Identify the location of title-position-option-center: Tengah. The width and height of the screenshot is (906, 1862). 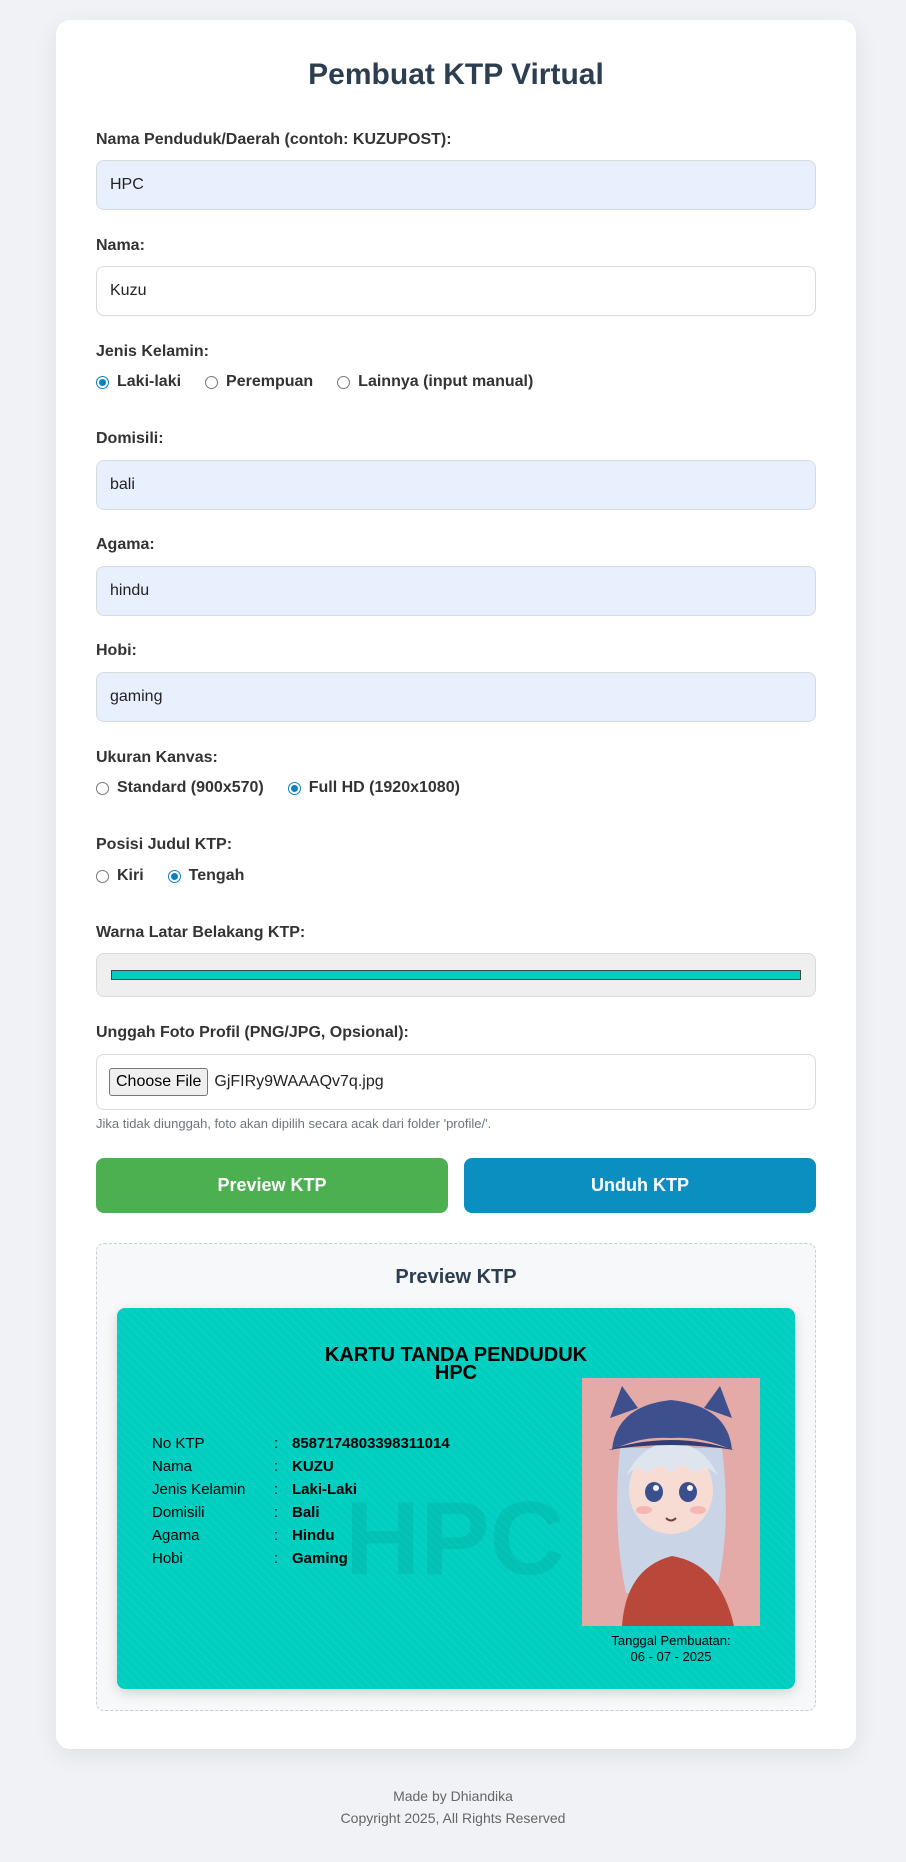
(206, 876).